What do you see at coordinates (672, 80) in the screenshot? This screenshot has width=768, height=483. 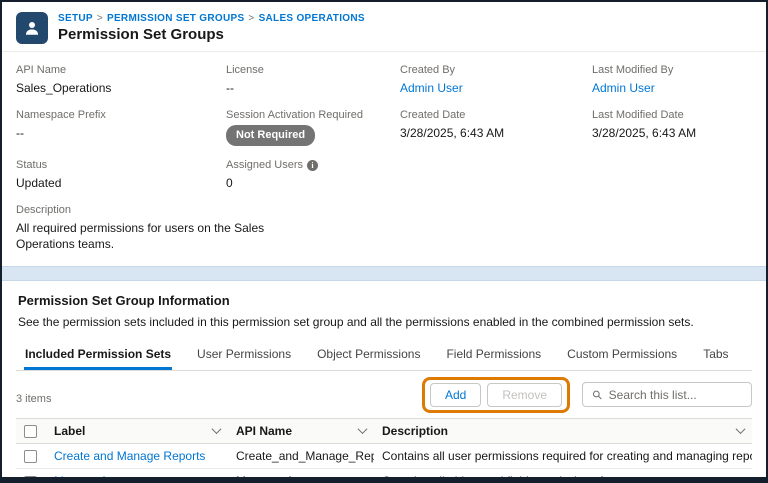 I see `field-last-modified-by: Last Modified By Admin User` at bounding box center [672, 80].